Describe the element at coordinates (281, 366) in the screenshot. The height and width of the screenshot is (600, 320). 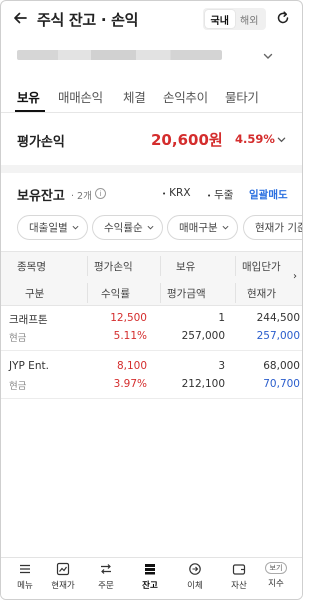
I see `buy-price: 68,000` at that location.